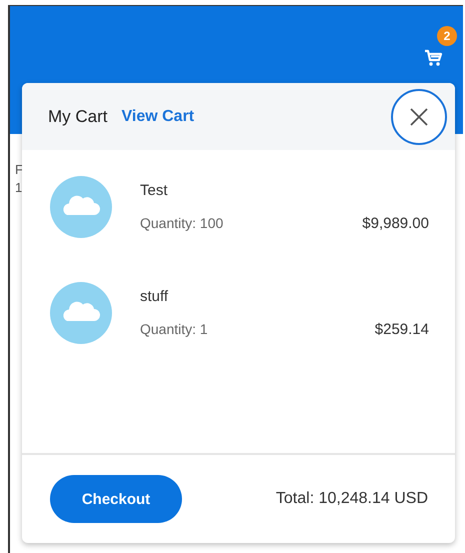  I want to click on close-icon, so click(419, 117).